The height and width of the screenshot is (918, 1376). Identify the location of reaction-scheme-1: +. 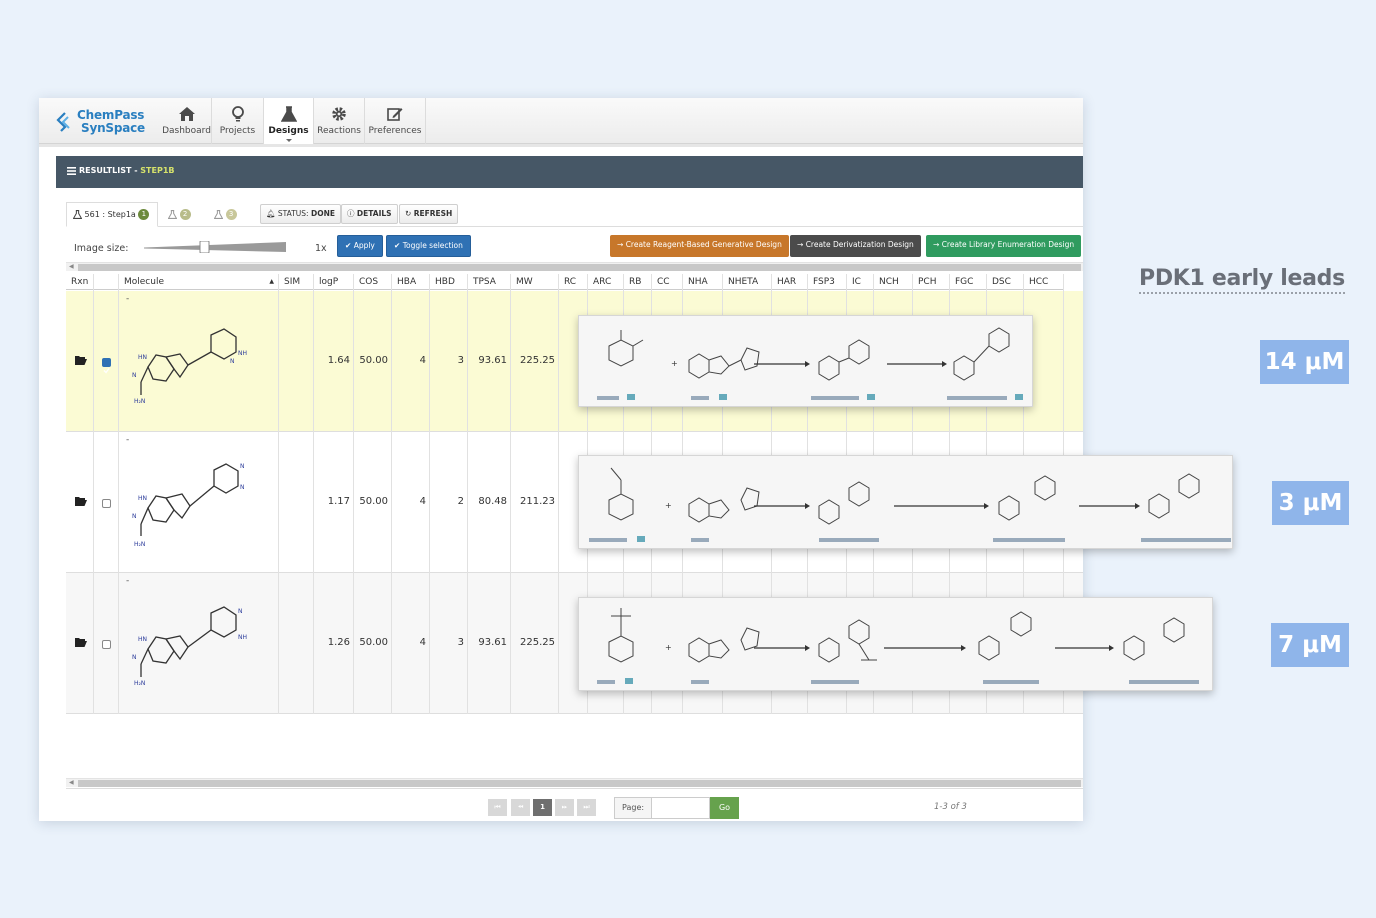
(805, 361).